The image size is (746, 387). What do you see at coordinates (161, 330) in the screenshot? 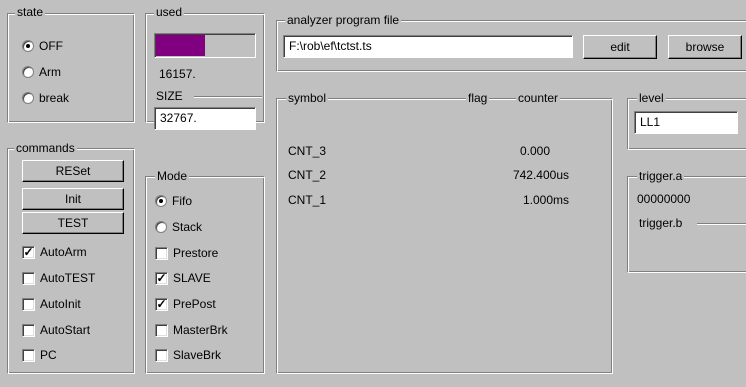
I see `masterbrk-check-box` at bounding box center [161, 330].